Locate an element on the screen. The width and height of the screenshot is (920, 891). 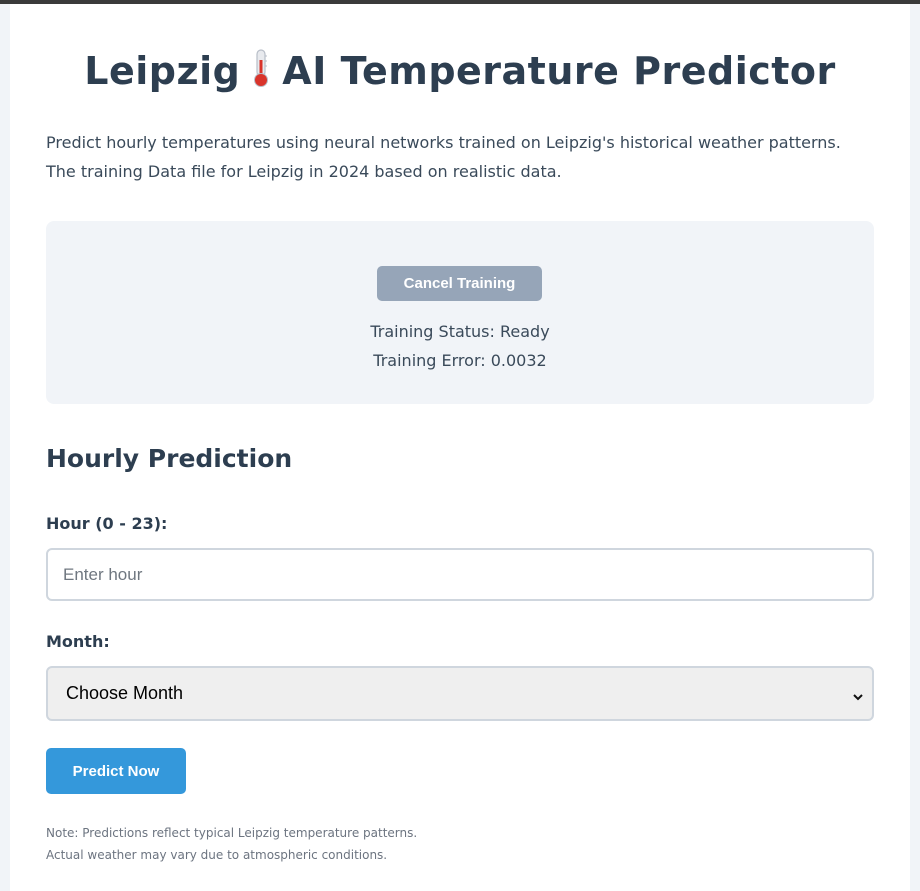
page-title: Leipzig AI Temperature Predictor is located at coordinates (460, 72).